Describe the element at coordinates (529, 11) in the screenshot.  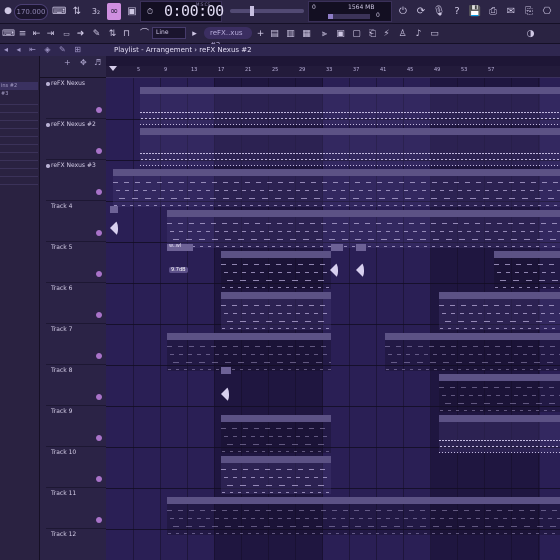
I see `open-icon: ⎘` at that location.